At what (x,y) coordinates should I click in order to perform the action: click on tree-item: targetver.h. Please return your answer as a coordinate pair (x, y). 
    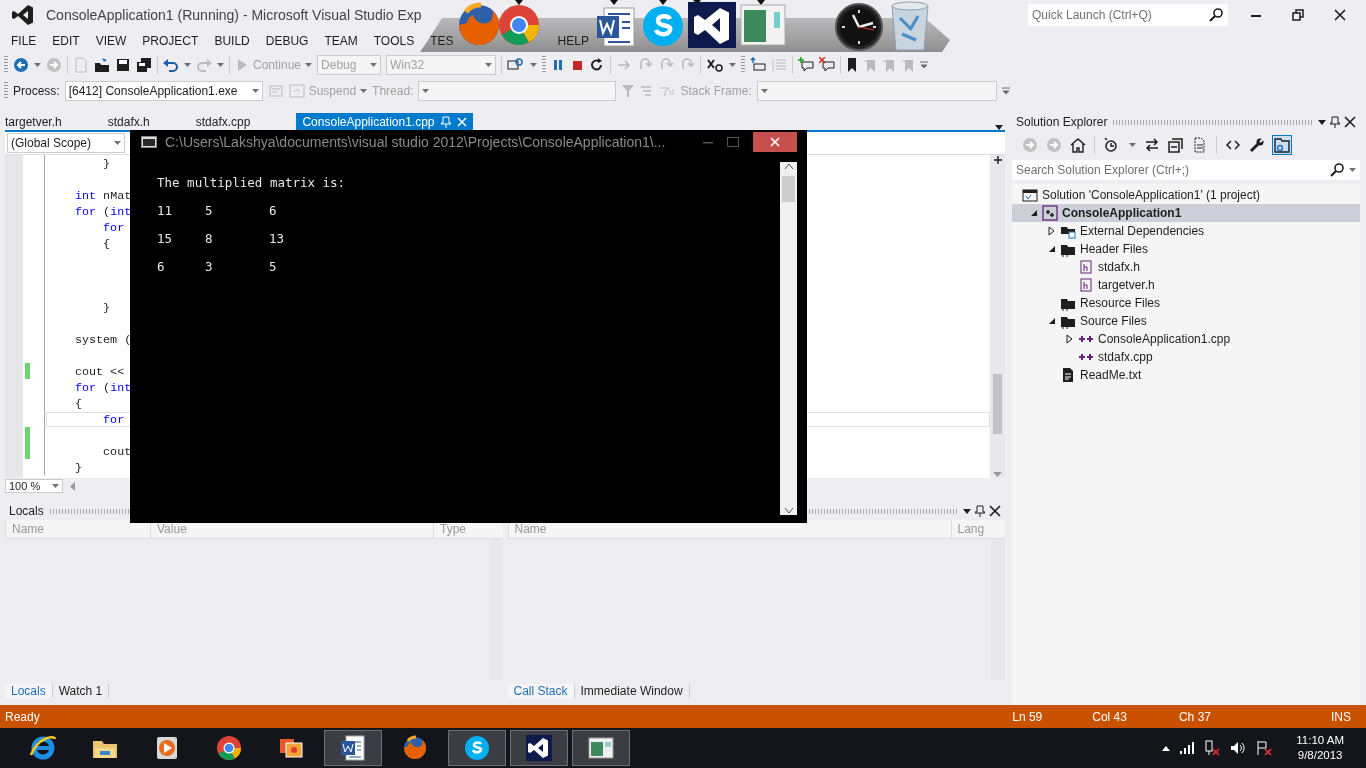
    Looking at the image, I should click on (1186, 285).